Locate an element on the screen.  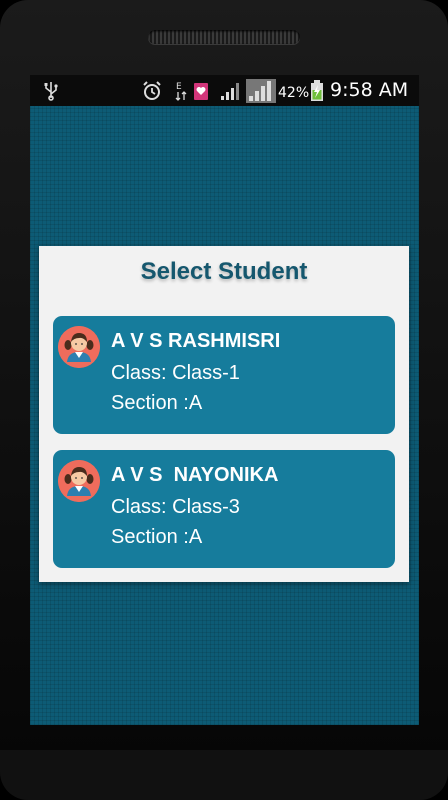
message-icon is located at coordinates (201, 91).